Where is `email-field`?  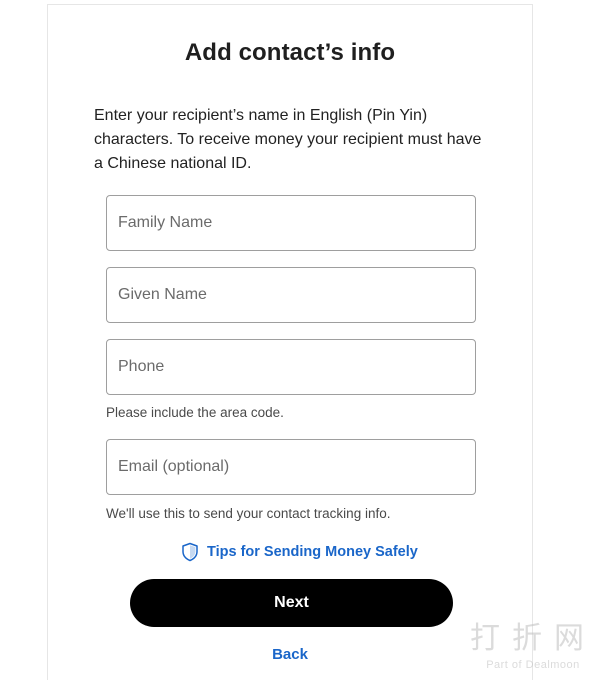 email-field is located at coordinates (291, 467).